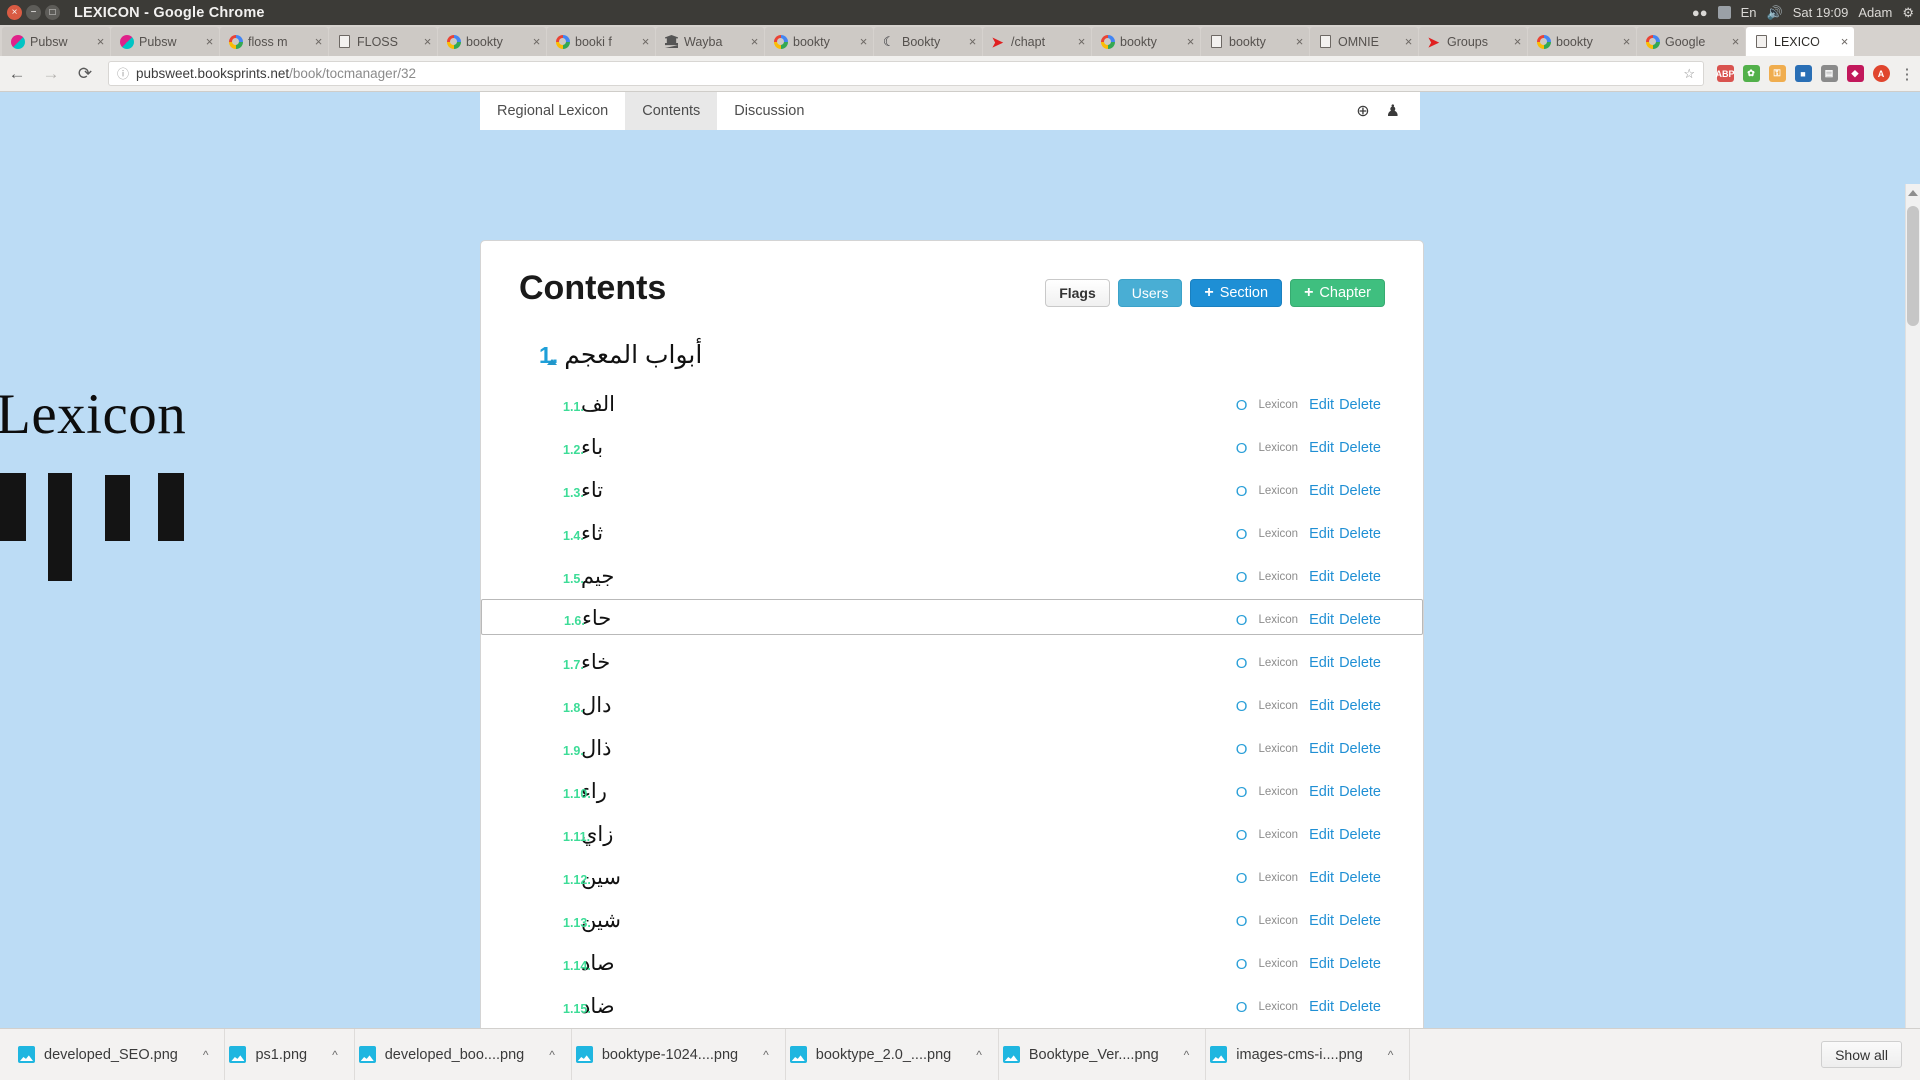 The height and width of the screenshot is (1080, 1920). I want to click on download-item: booktype_2.0_....png ^, so click(892, 1054).